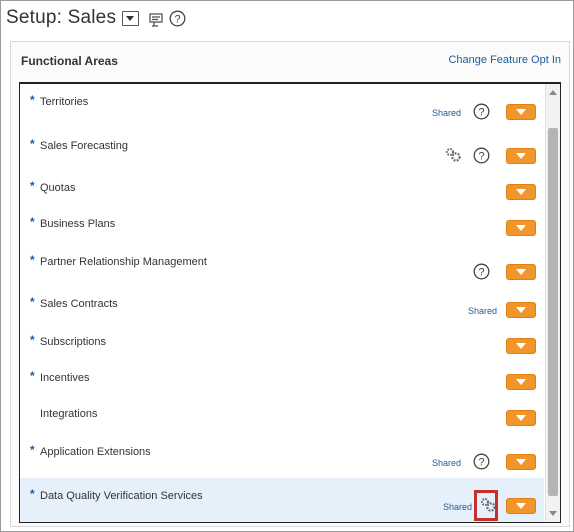 This screenshot has width=574, height=532. Describe the element at coordinates (79, 304) in the screenshot. I see `list-item-label: Sales Contracts` at that location.